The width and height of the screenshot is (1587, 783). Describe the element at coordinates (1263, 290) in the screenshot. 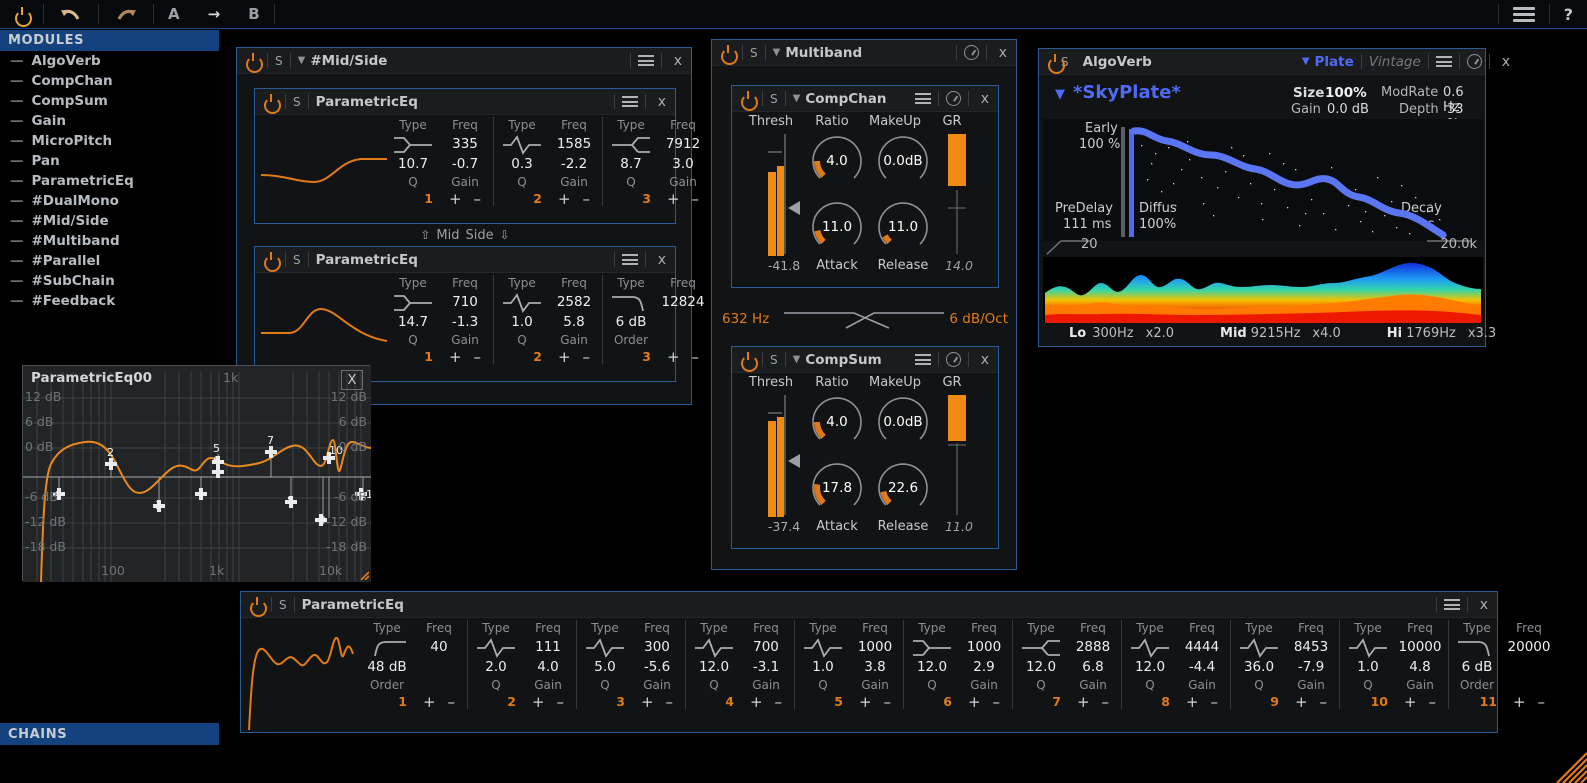

I see `algoverb-spectrogram` at that location.